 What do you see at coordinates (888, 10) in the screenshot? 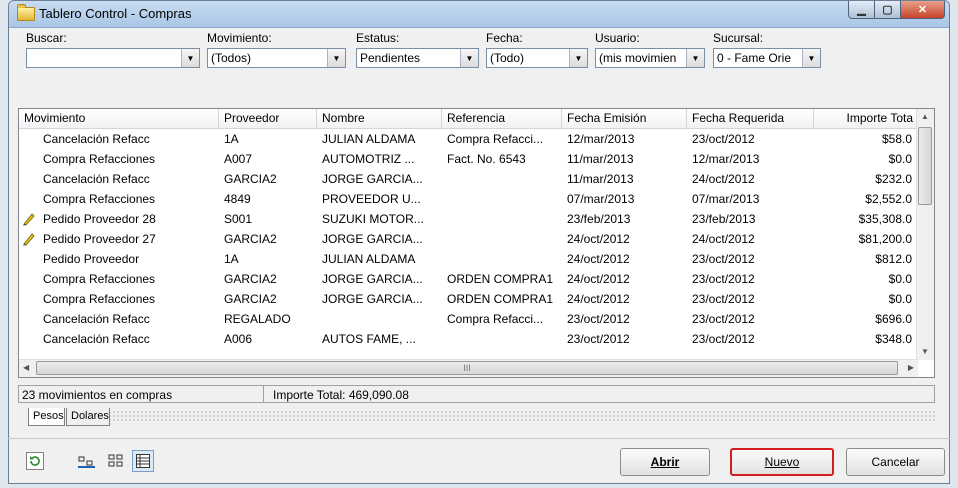
I see `maximize-button: ▢` at bounding box center [888, 10].